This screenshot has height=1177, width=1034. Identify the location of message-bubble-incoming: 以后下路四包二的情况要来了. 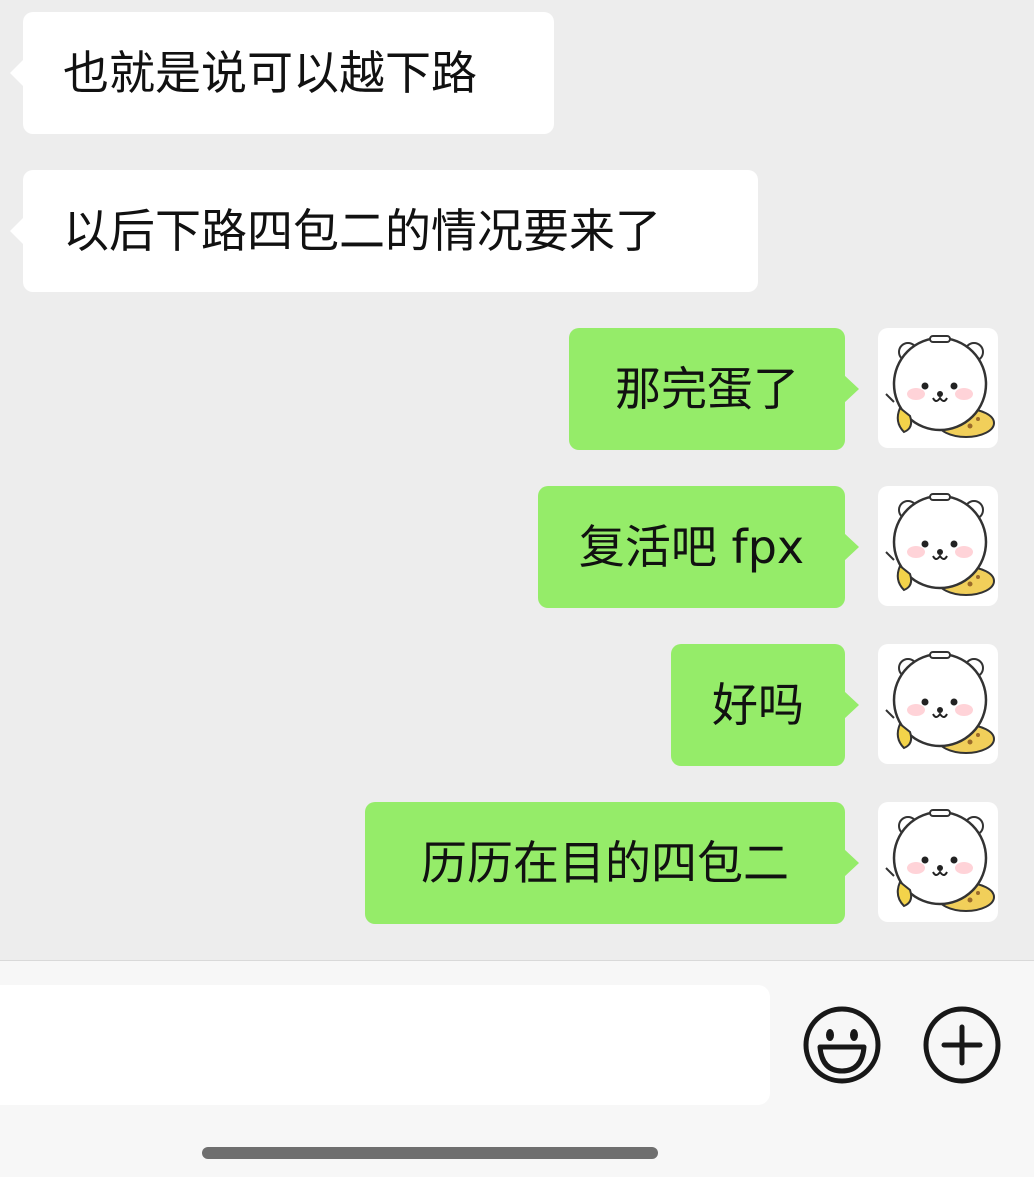
(384, 231).